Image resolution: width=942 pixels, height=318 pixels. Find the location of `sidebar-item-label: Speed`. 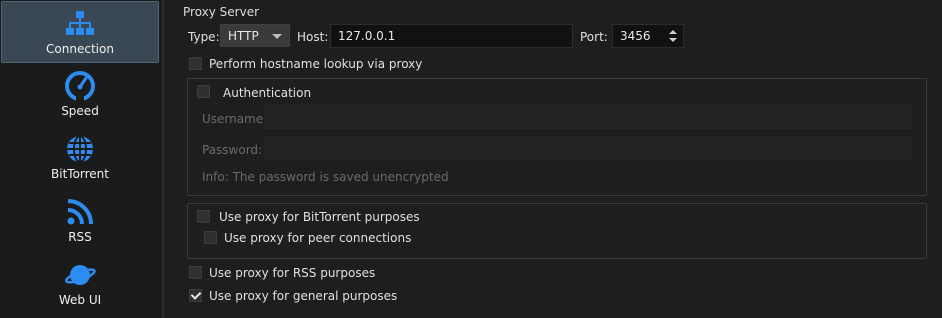

sidebar-item-label: Speed is located at coordinates (80, 111).